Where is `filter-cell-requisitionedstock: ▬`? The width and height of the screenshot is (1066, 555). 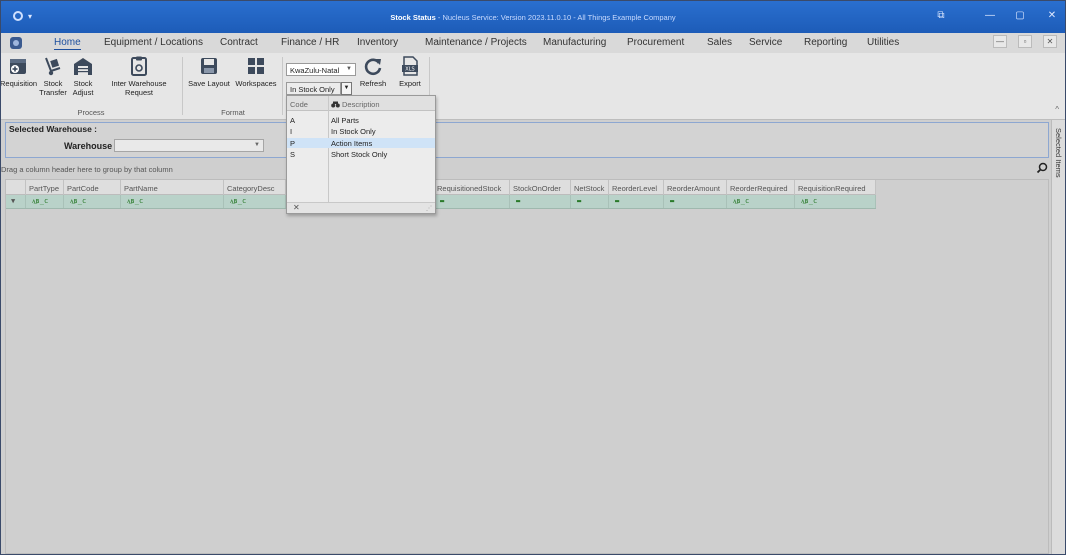
filter-cell-requisitionedstock: ▬ is located at coordinates (472, 201).